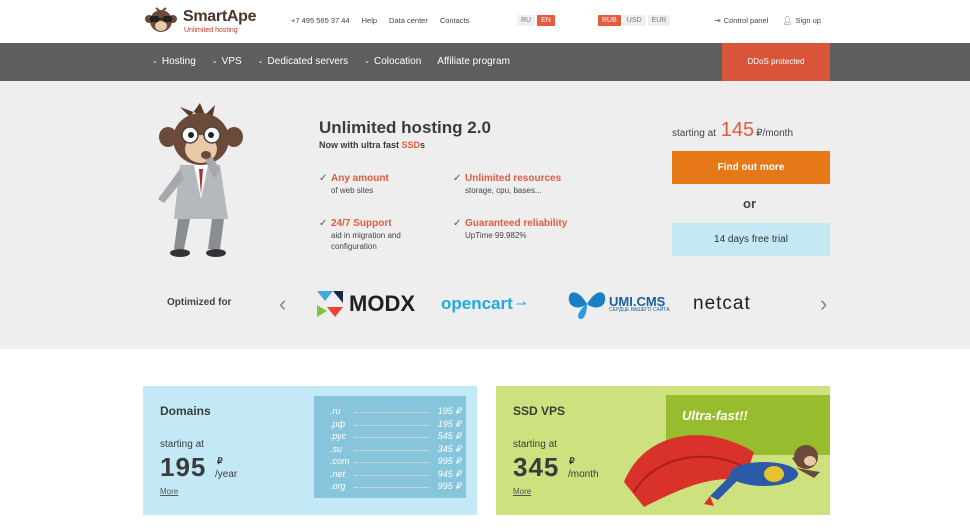  I want to click on feature-reliability: ✓ Guaranteed reliability UpTime 99.982%, so click(510, 229).